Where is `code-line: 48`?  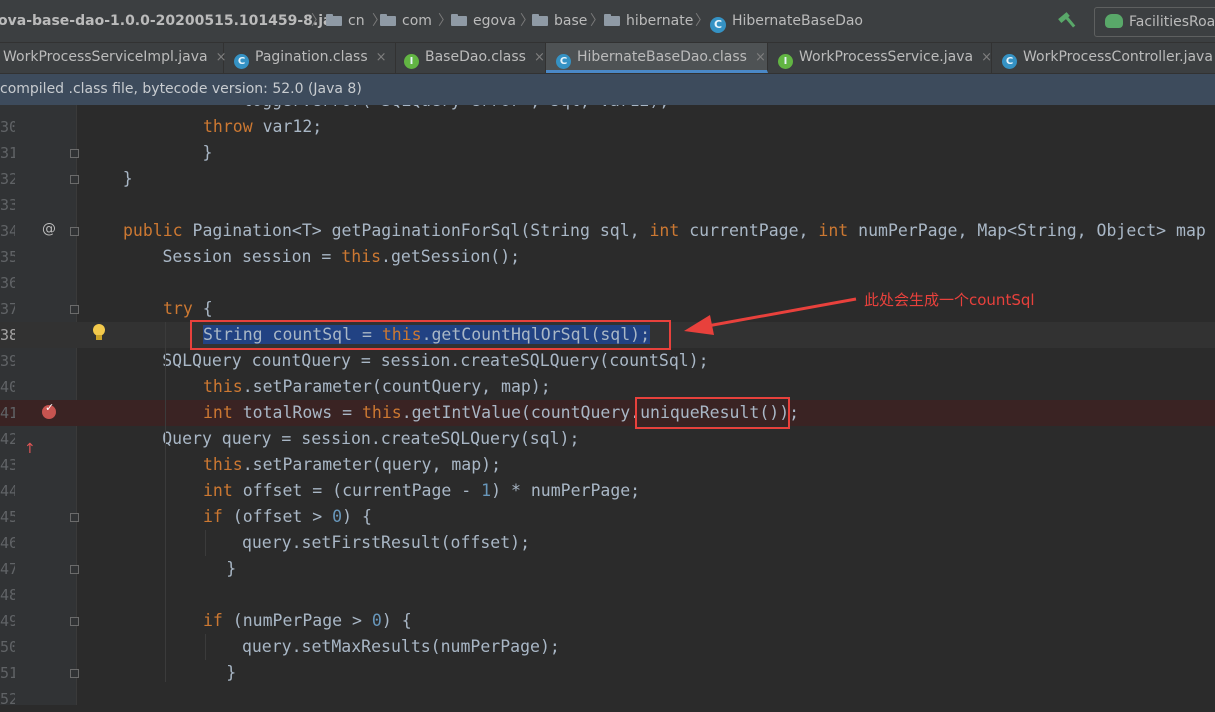
code-line: 48 is located at coordinates (7, 595).